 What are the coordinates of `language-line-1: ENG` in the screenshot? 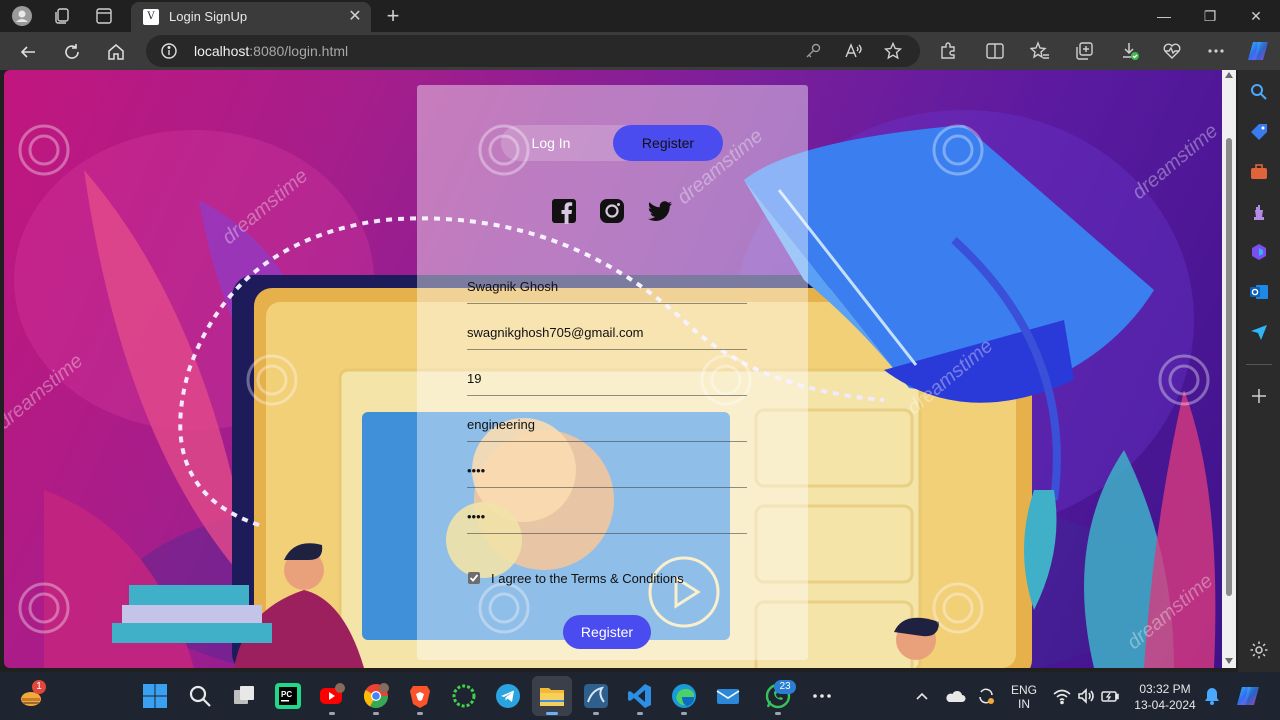 It's located at (1023, 690).